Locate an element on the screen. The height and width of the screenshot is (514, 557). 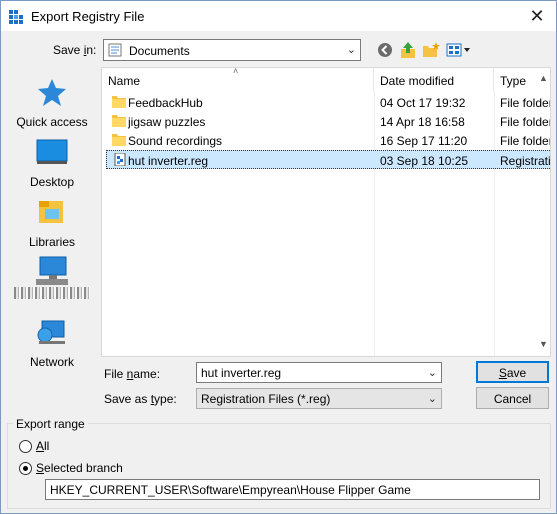
place-label: Desktop is located at coordinates (52, 182).